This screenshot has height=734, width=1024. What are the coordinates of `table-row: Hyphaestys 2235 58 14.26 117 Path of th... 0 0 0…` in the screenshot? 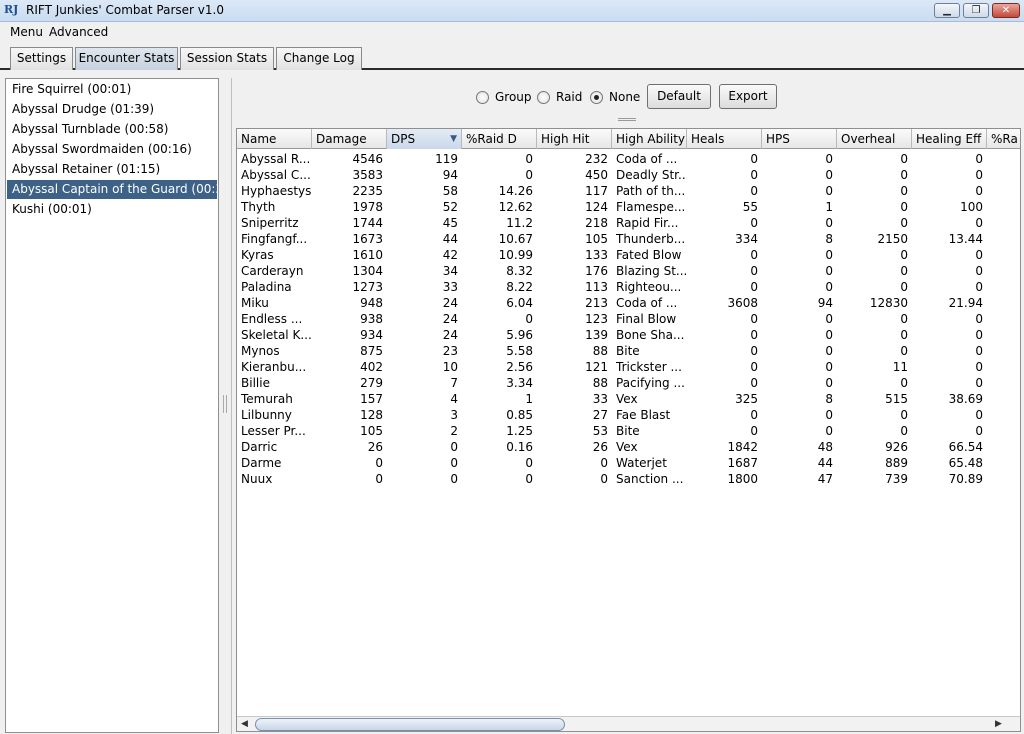 It's located at (628, 191).